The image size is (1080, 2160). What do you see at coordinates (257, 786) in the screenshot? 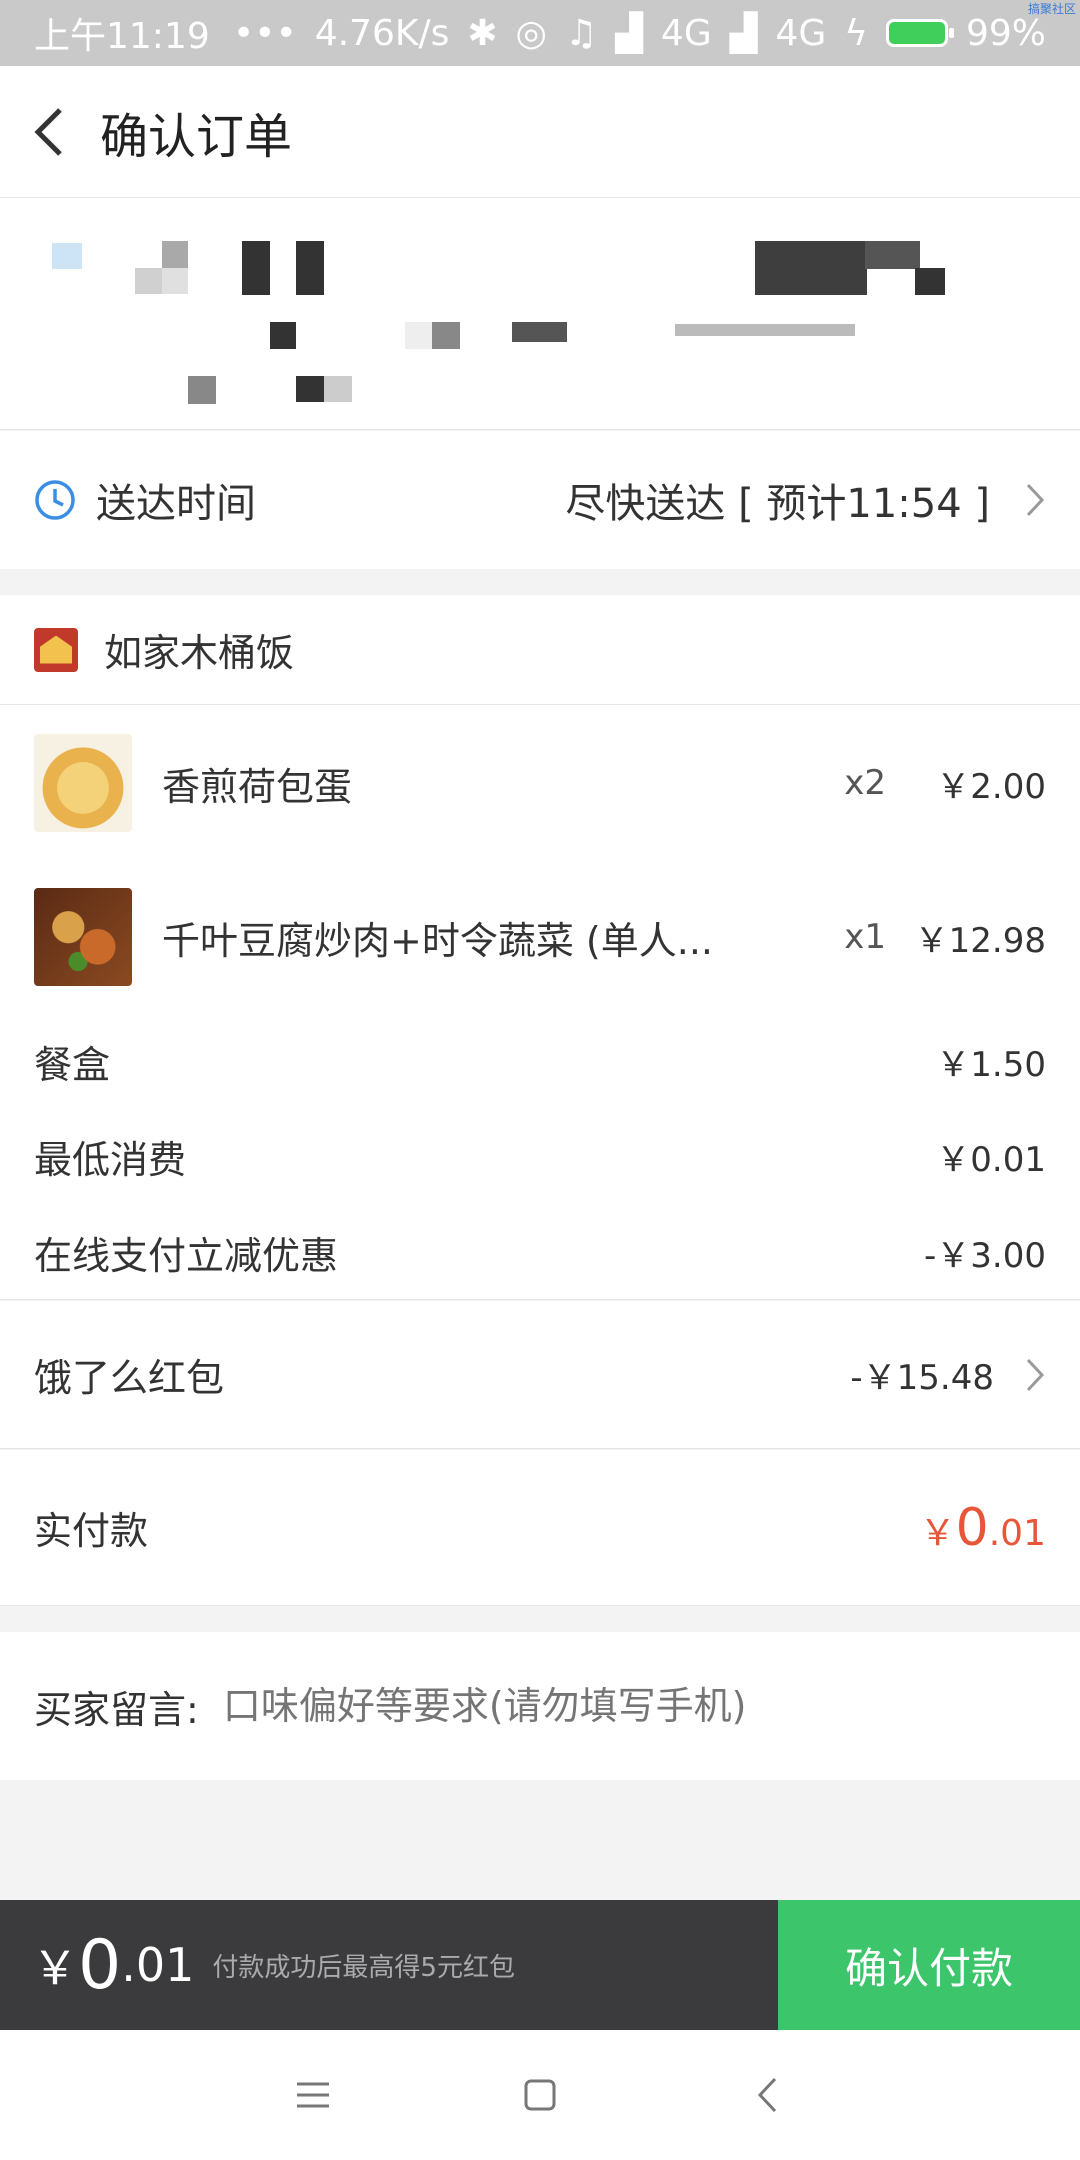
I see `dish-name: 香煎荷包蛋` at bounding box center [257, 786].